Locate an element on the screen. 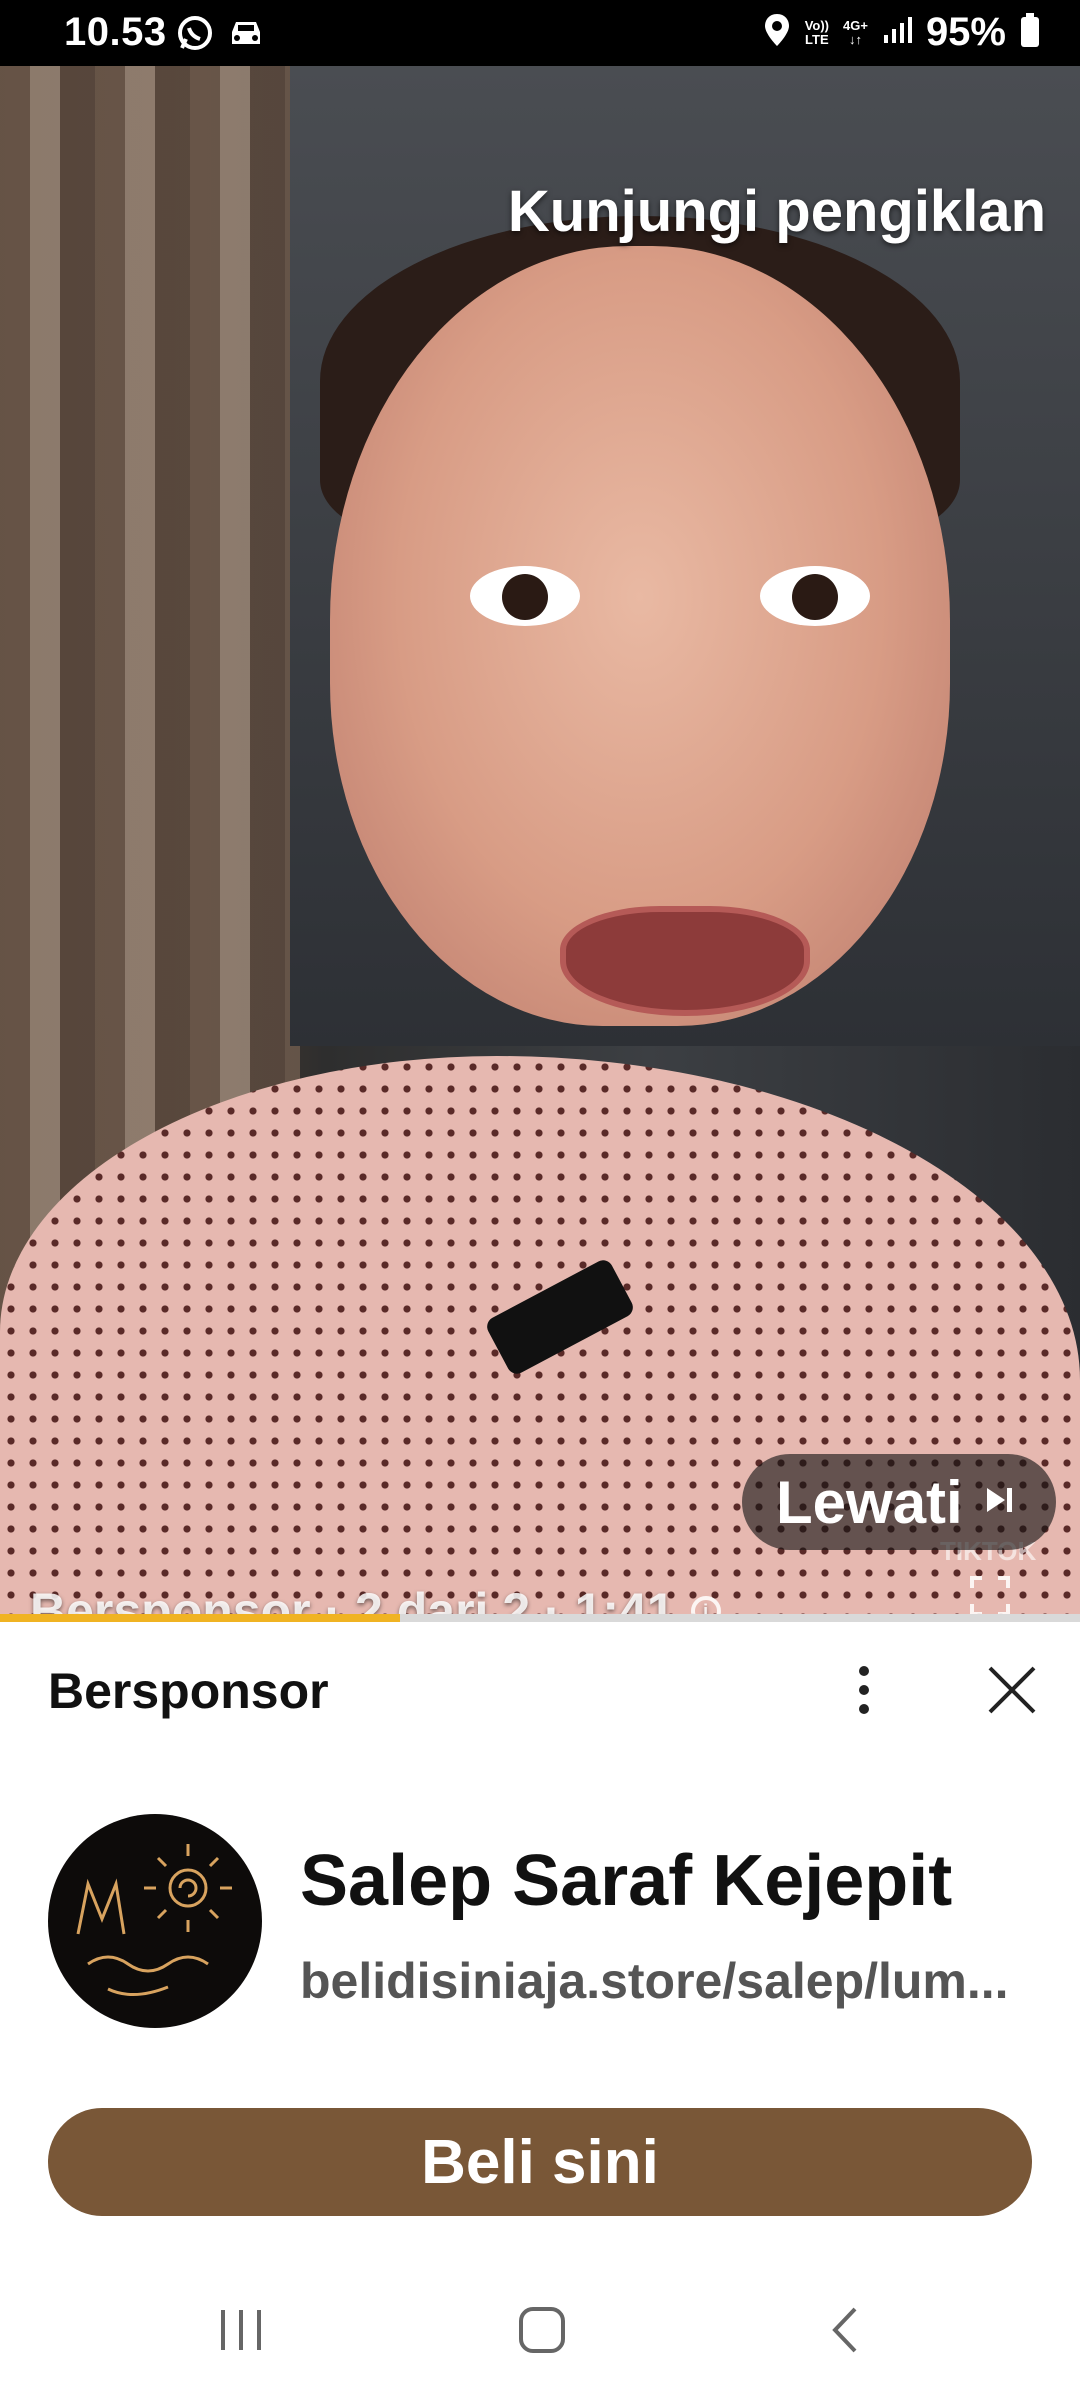  status-time: 10.53 is located at coordinates (115, 32).